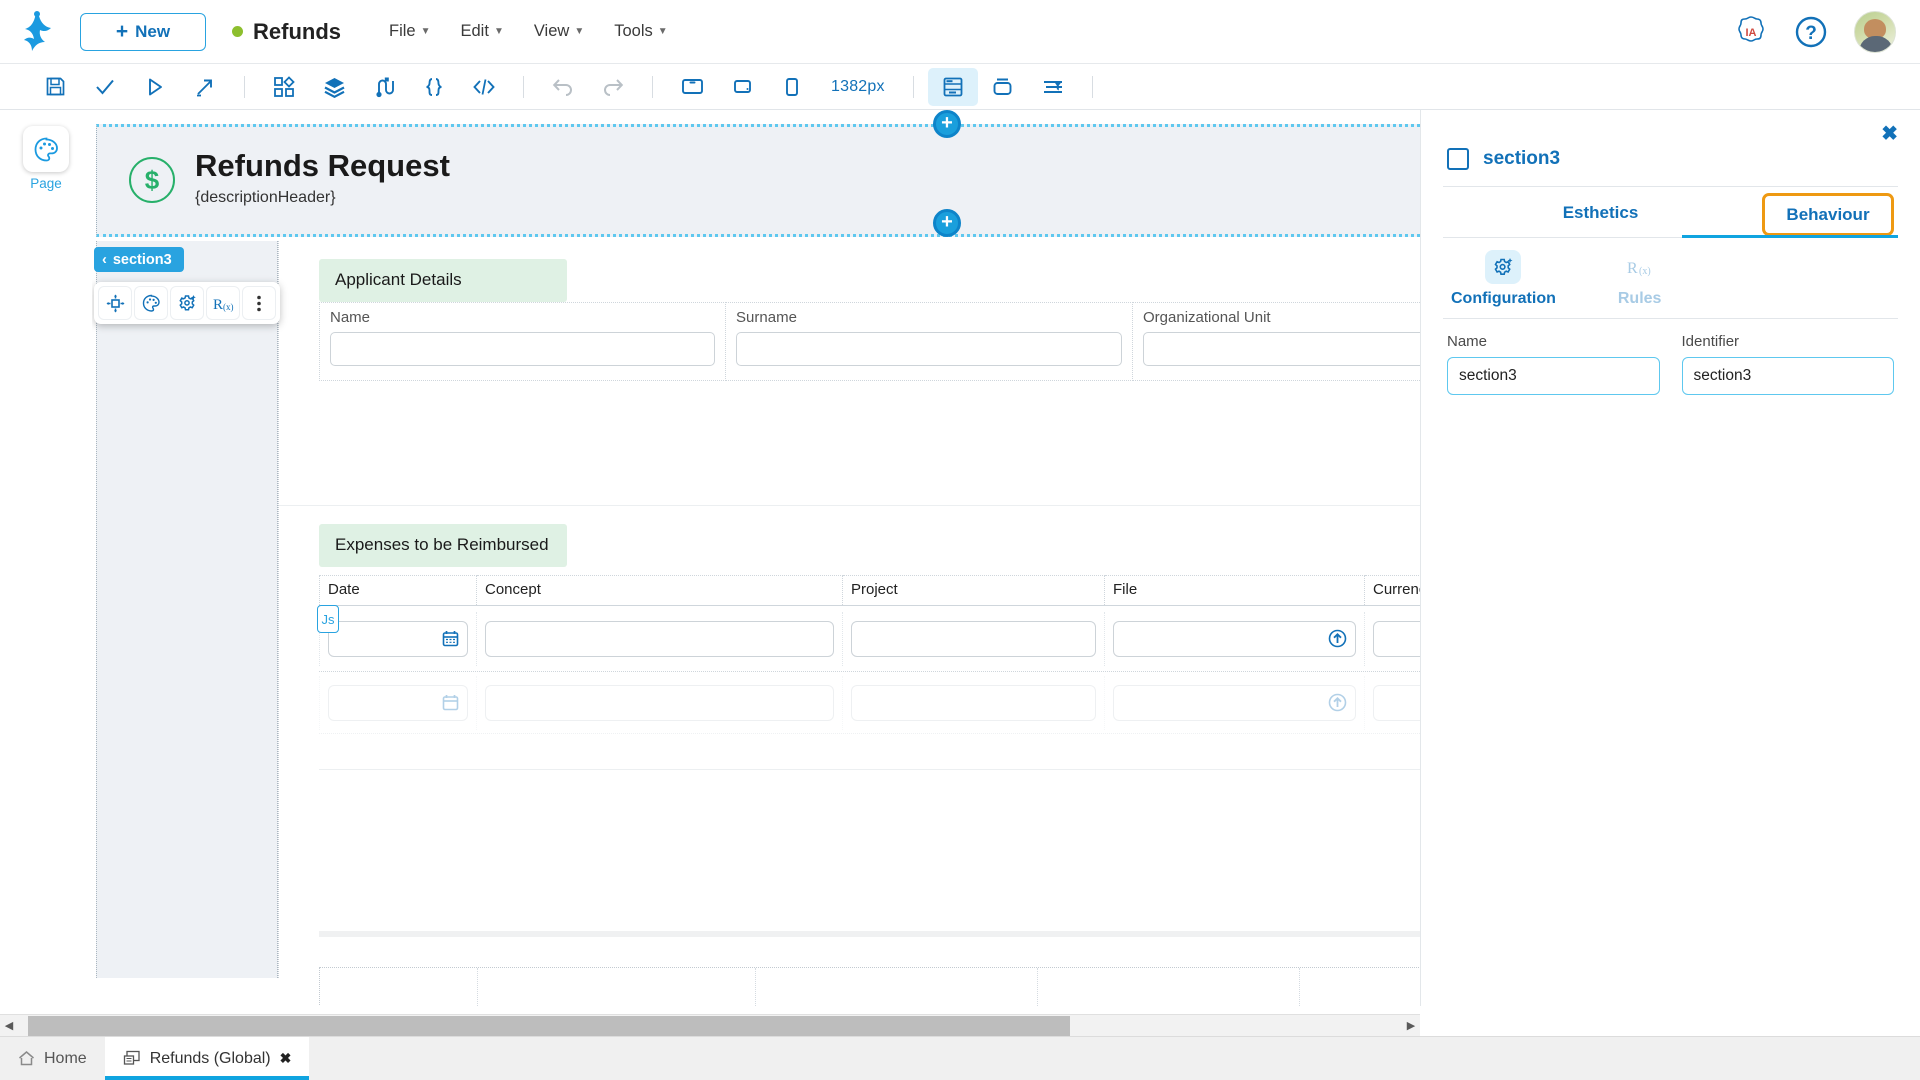 The image size is (1920, 1080). What do you see at coordinates (484, 87) in the screenshot?
I see `code-icon` at bounding box center [484, 87].